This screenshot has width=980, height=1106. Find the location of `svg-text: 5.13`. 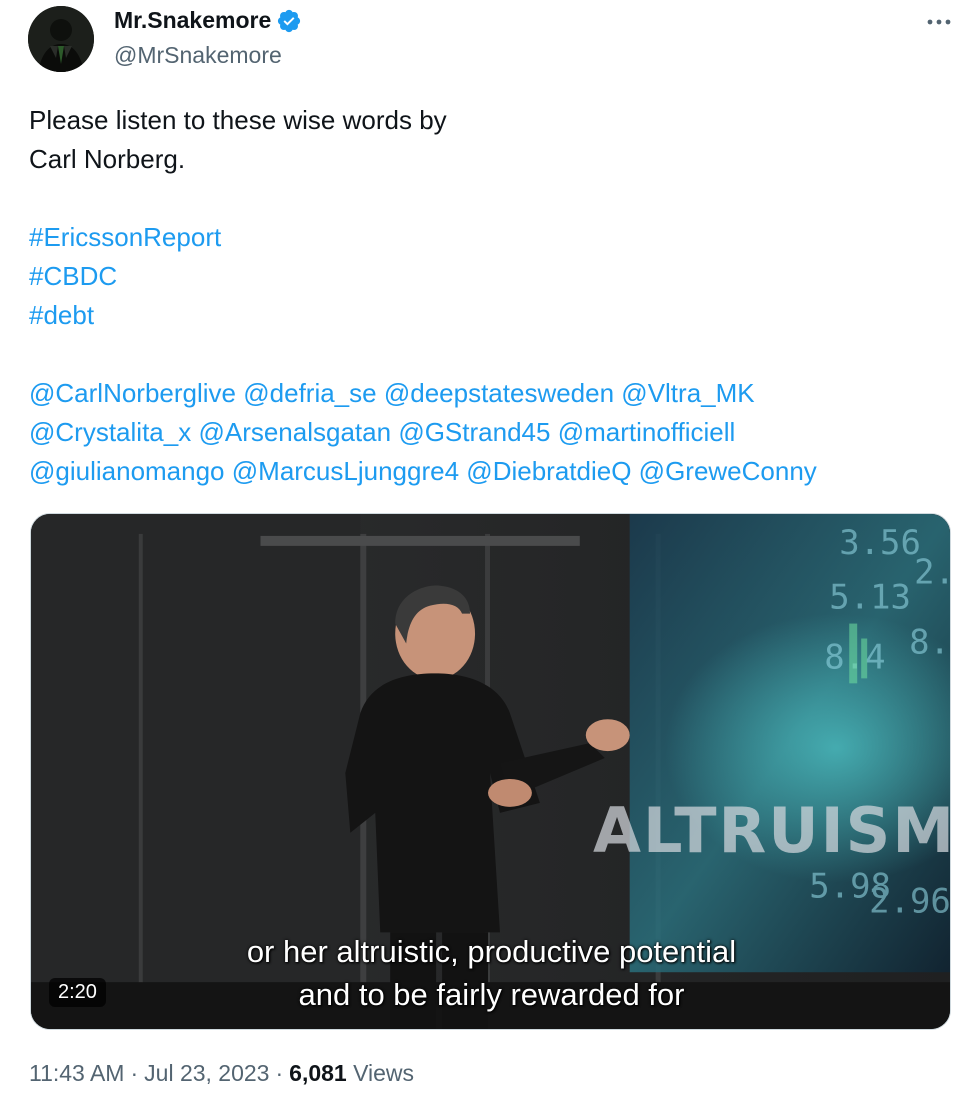

svg-text: 5.13 is located at coordinates (870, 597).